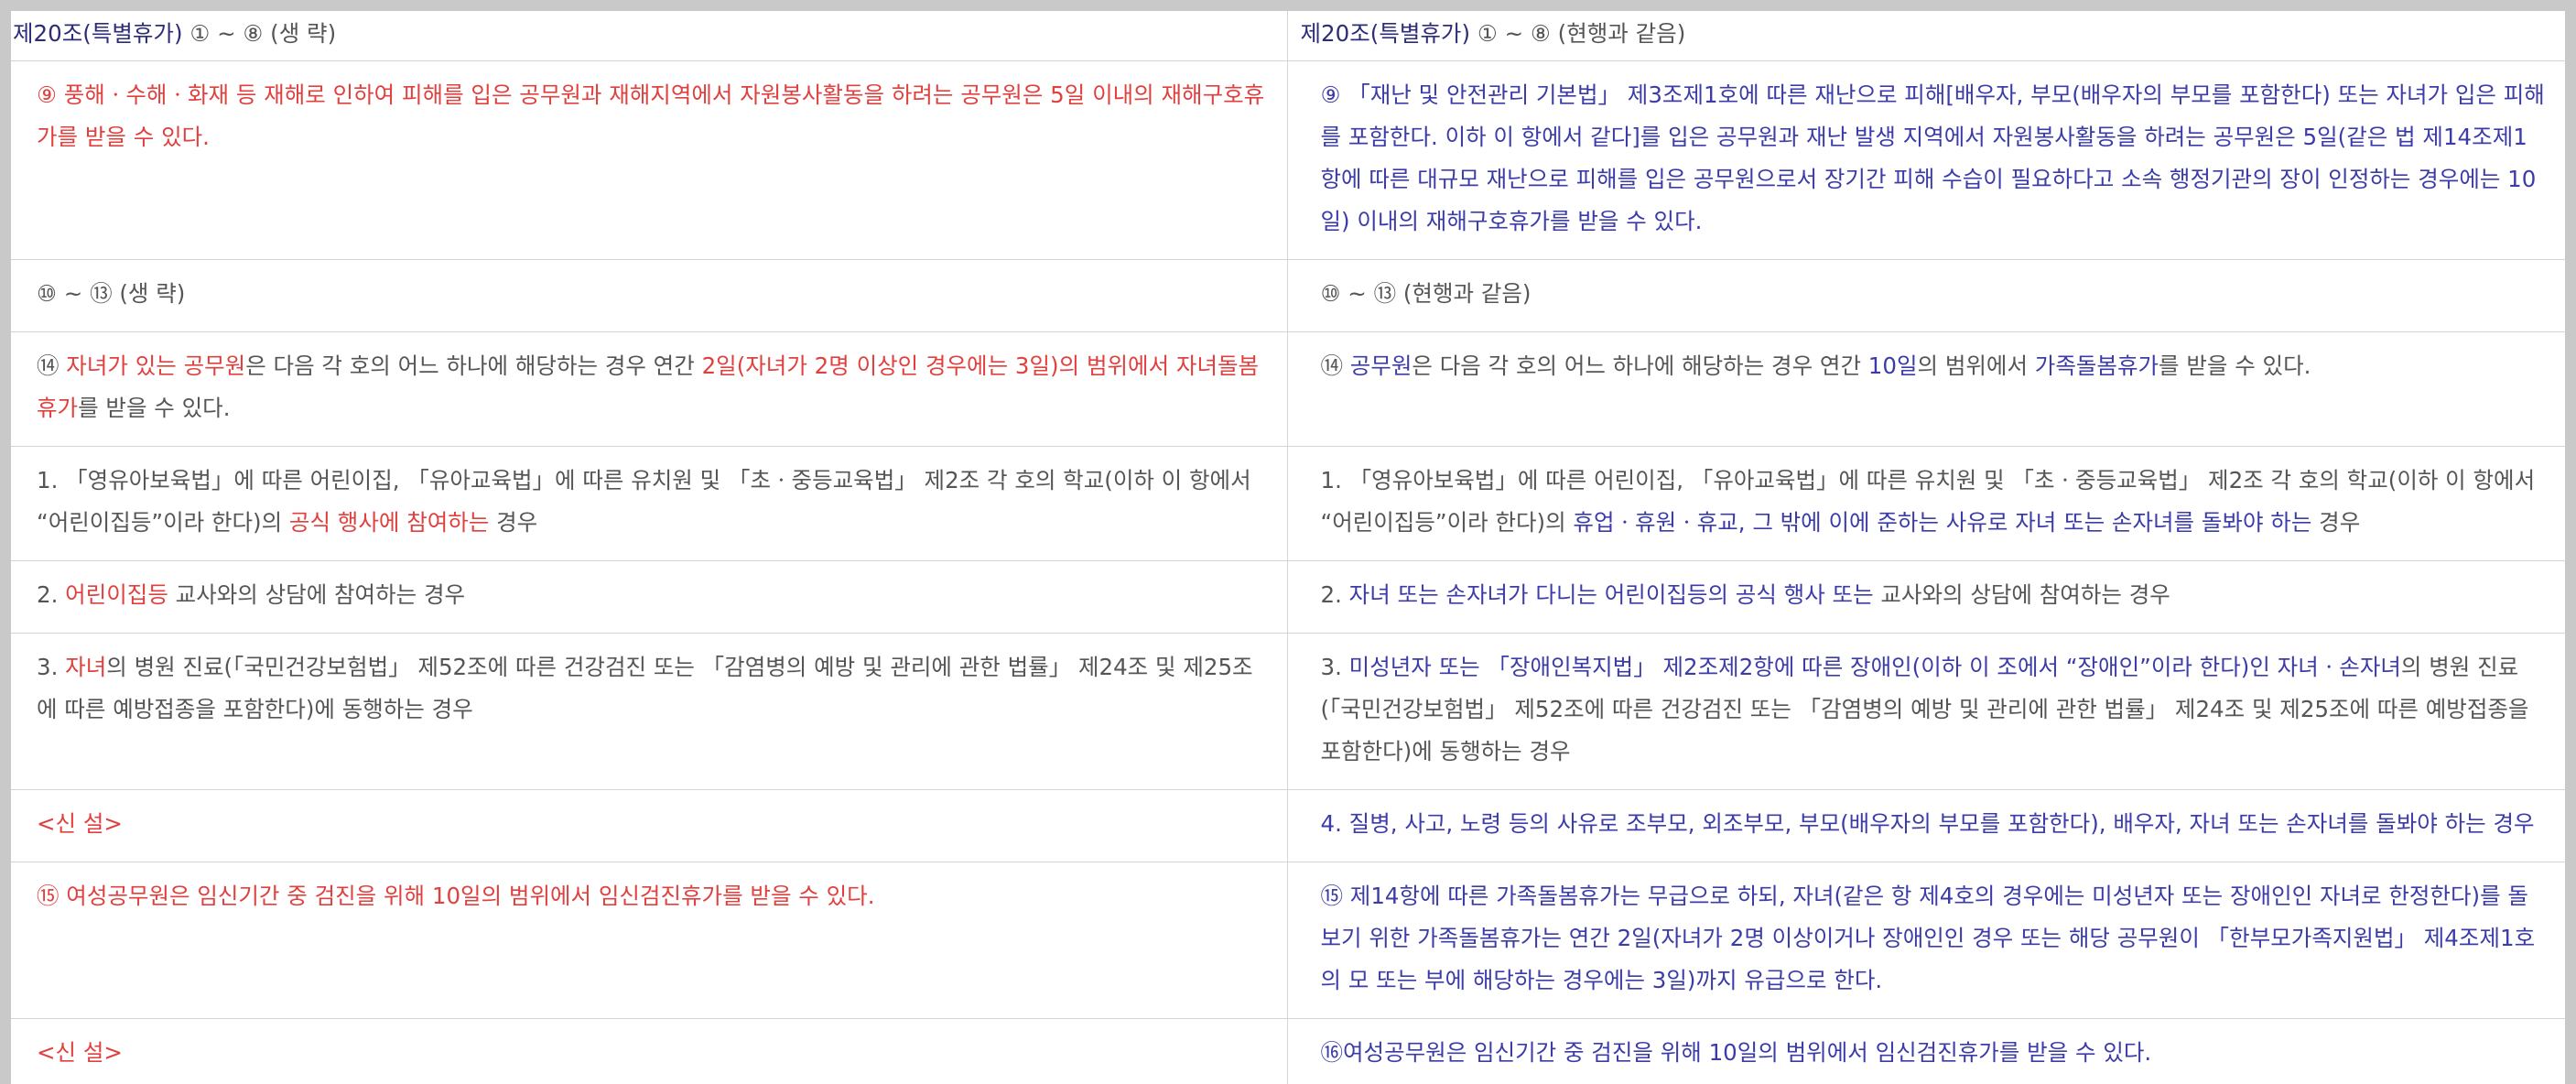 Image resolution: width=2576 pixels, height=1084 pixels. I want to click on text-segment: ⑩ ~ ⑬ (현행과 같음), so click(1426, 293).